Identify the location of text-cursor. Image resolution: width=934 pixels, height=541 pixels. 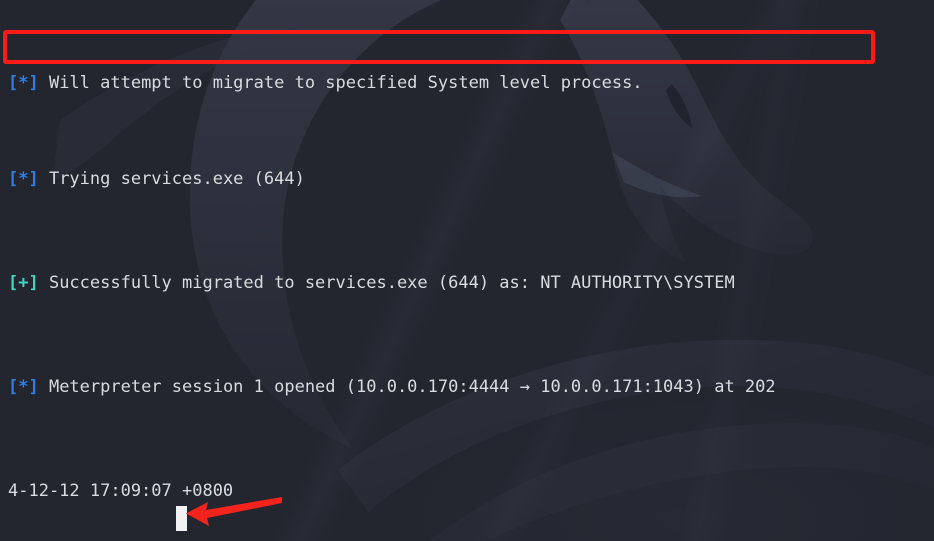
(181, 518).